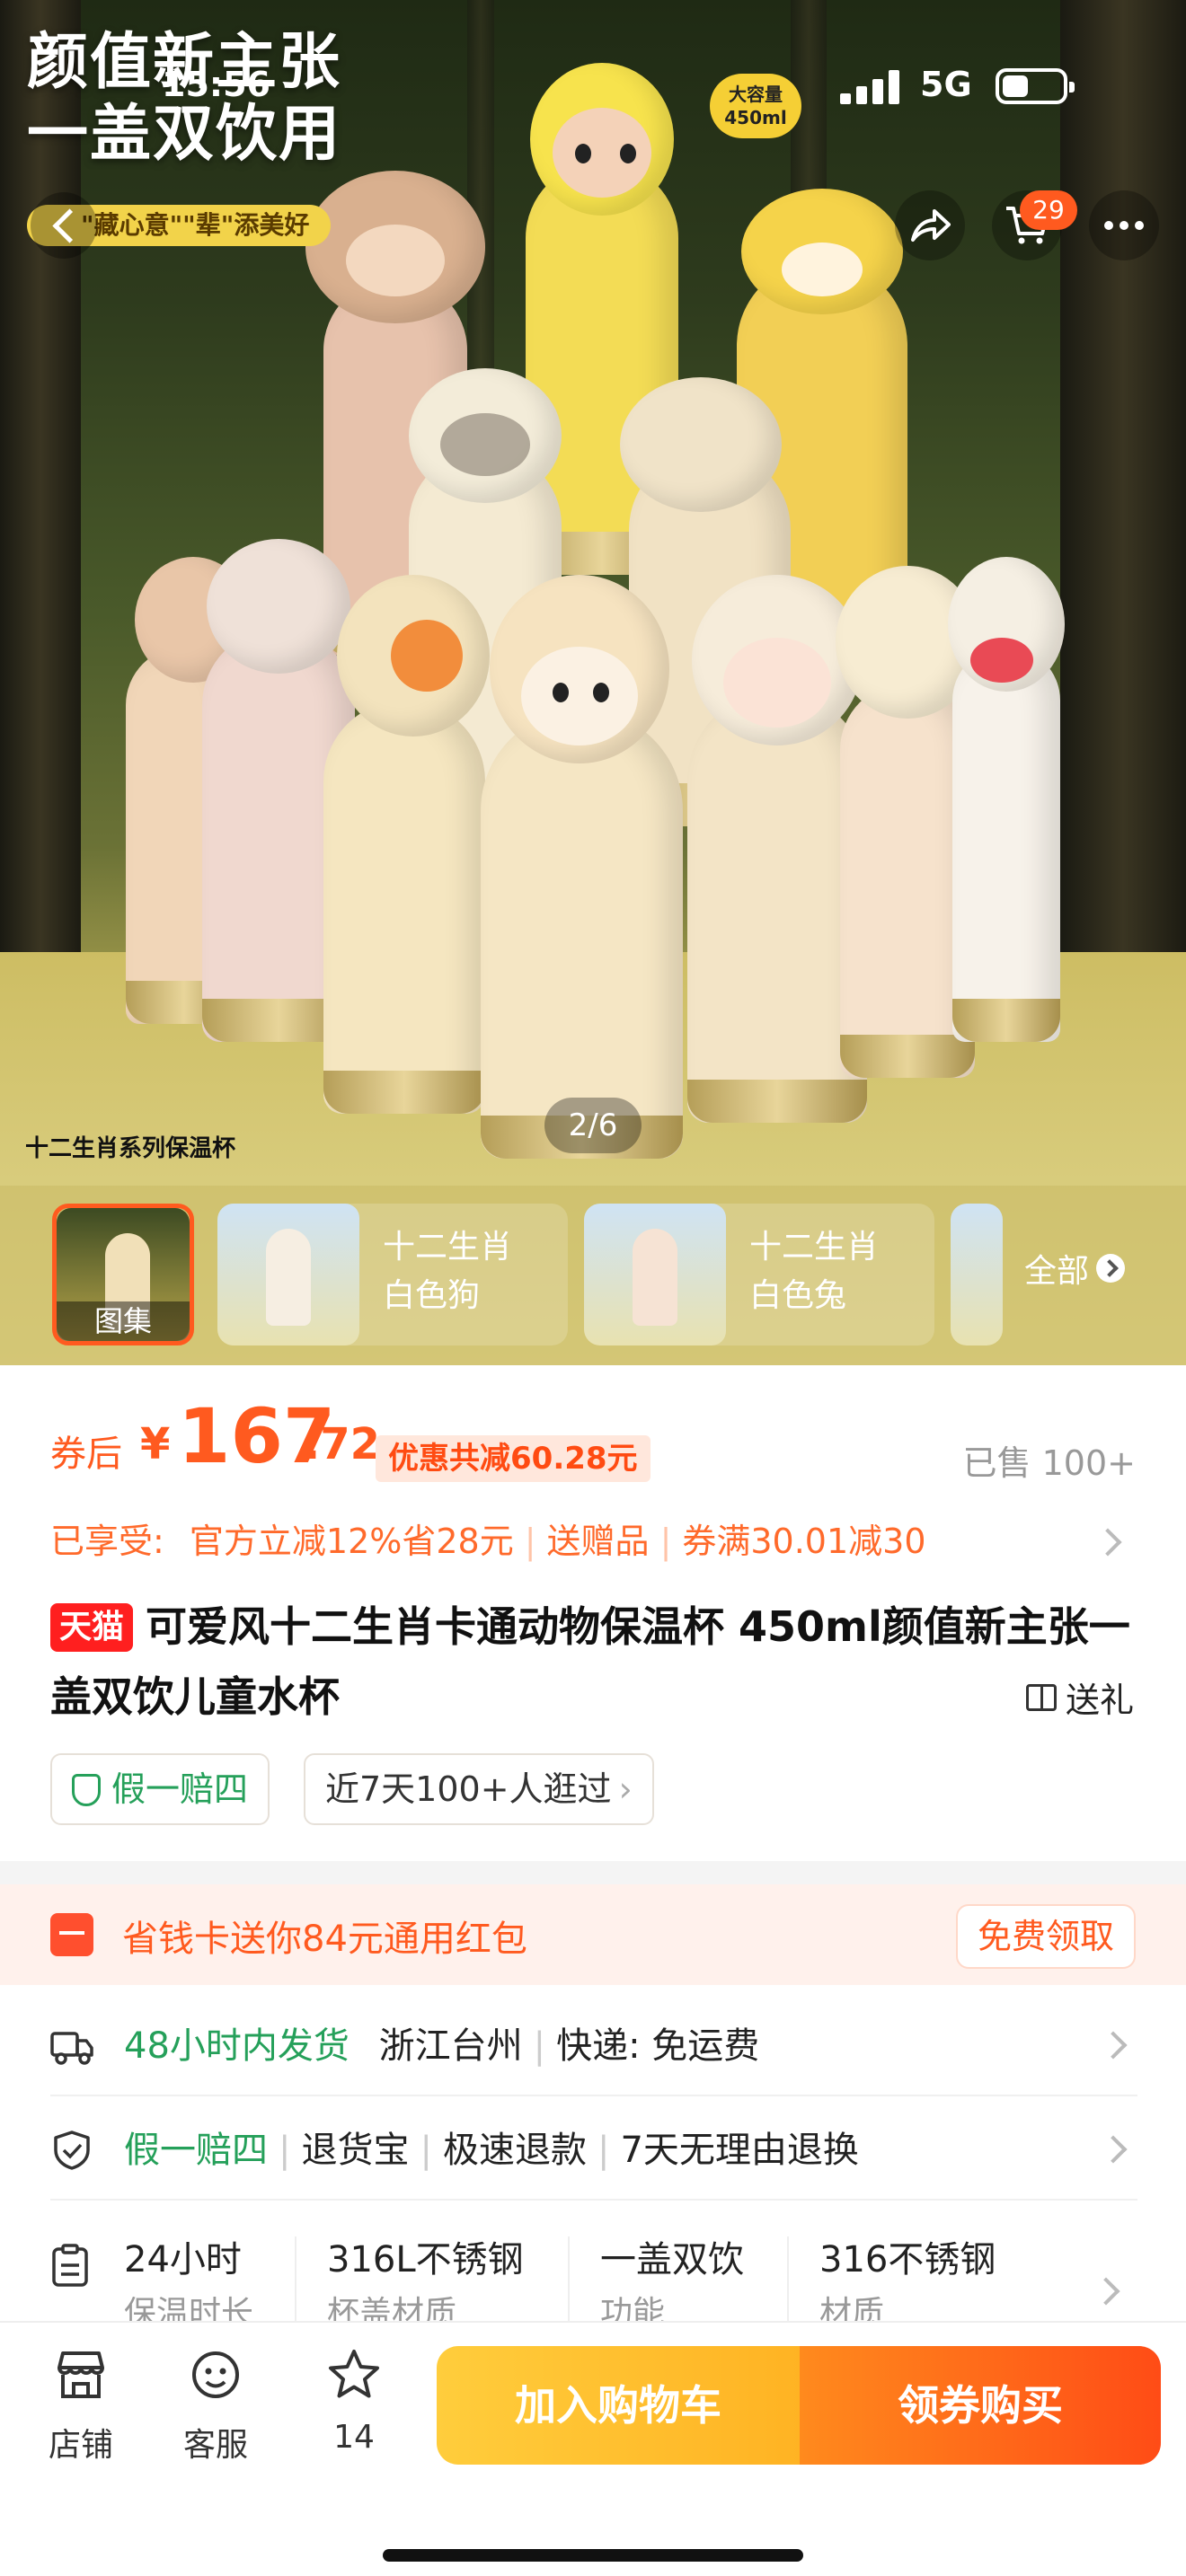 Image resolution: width=1186 pixels, height=2576 pixels. Describe the element at coordinates (354, 2437) in the screenshot. I see `favorite-count: 14` at that location.